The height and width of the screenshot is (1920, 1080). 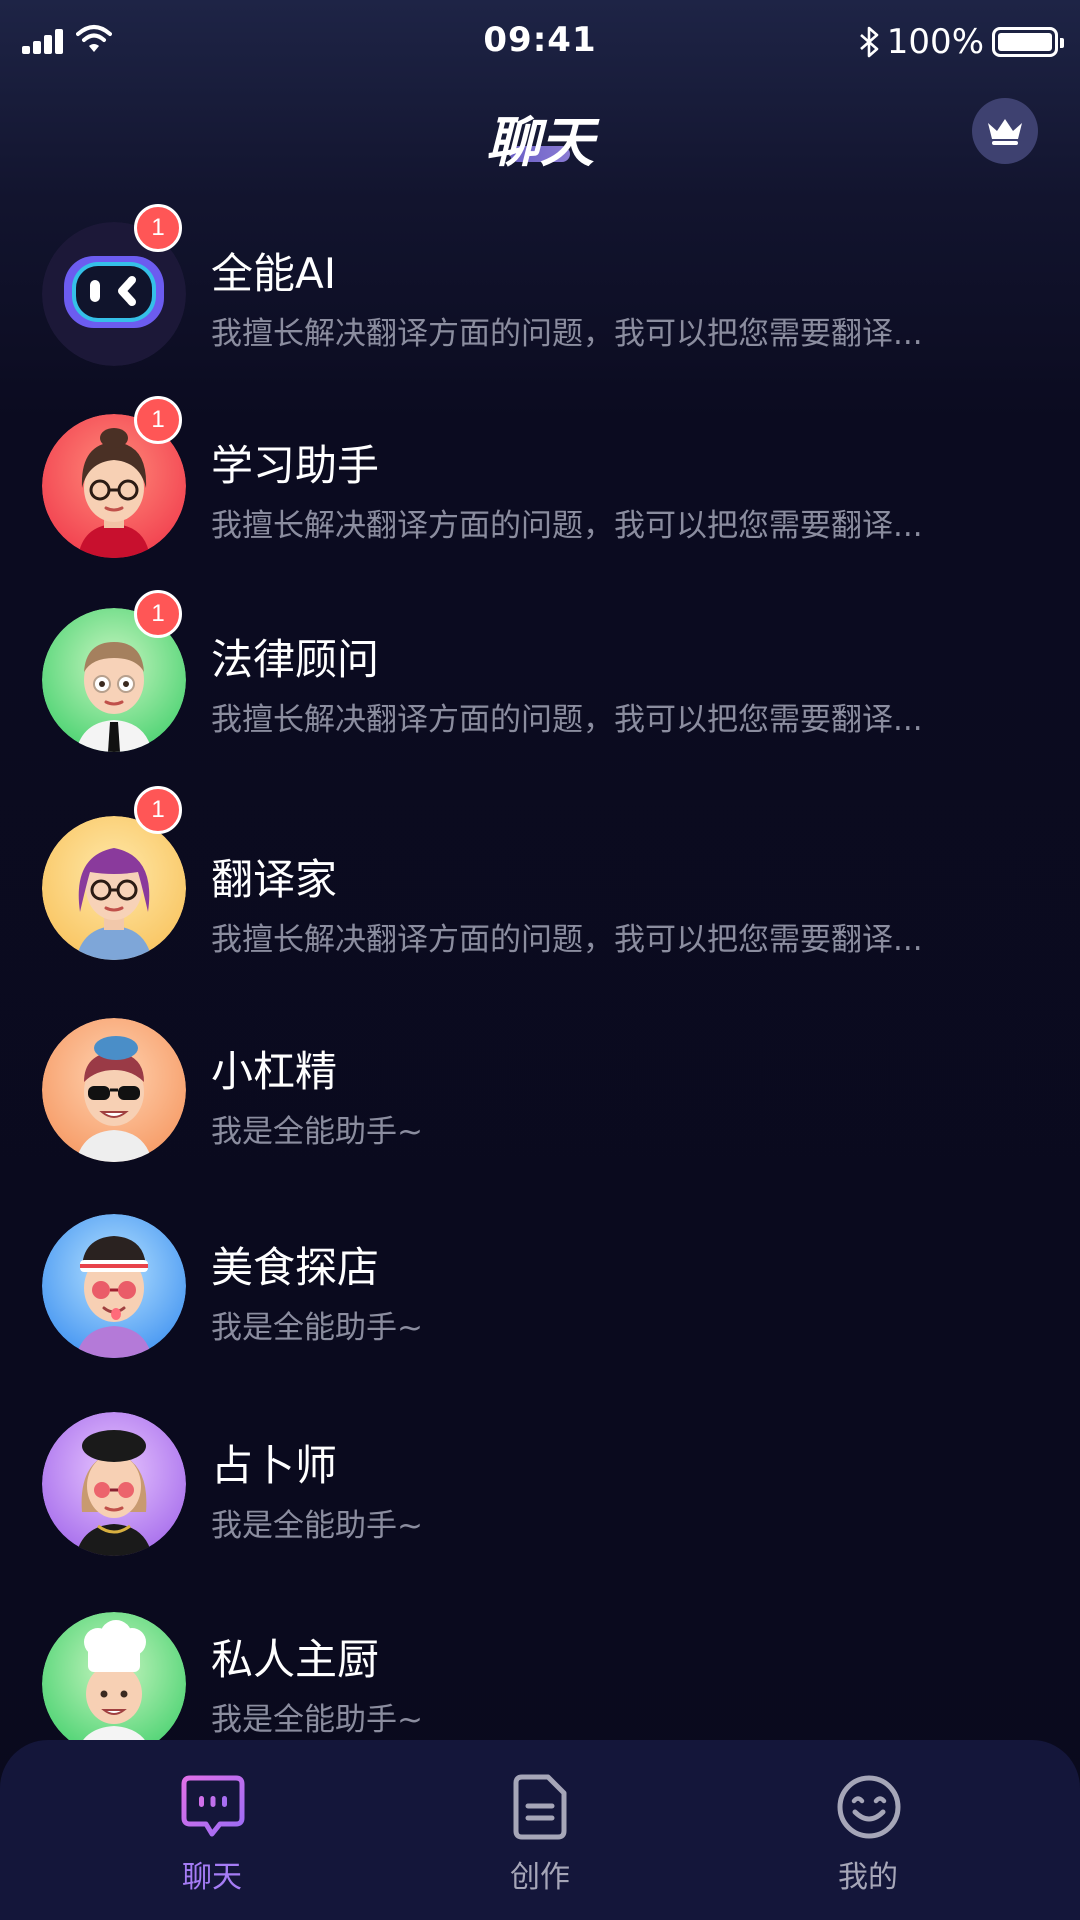 I want to click on tab-chat: 聊天, so click(x=212, y=1830).